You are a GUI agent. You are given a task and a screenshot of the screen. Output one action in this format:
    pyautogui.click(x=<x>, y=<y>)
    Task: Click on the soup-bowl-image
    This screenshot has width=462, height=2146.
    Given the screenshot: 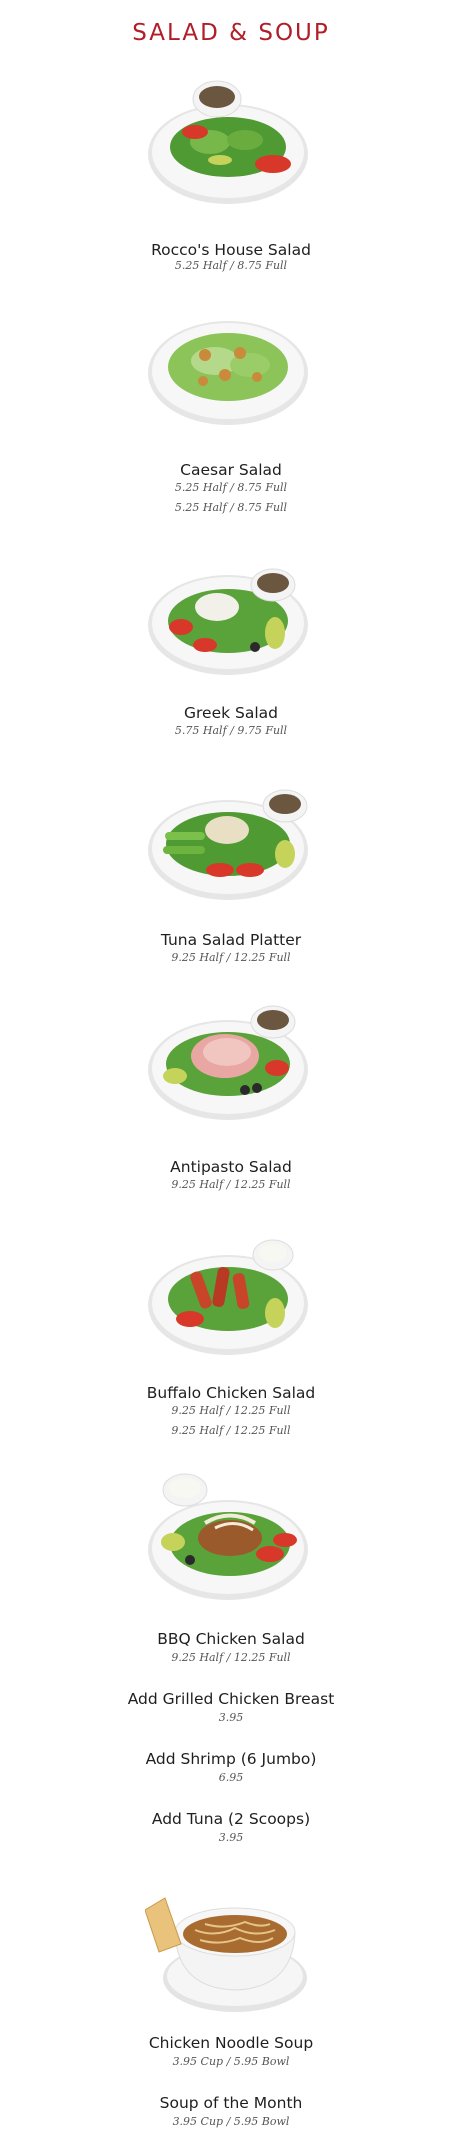 What is the action you would take?
    pyautogui.click(x=228, y=1955)
    